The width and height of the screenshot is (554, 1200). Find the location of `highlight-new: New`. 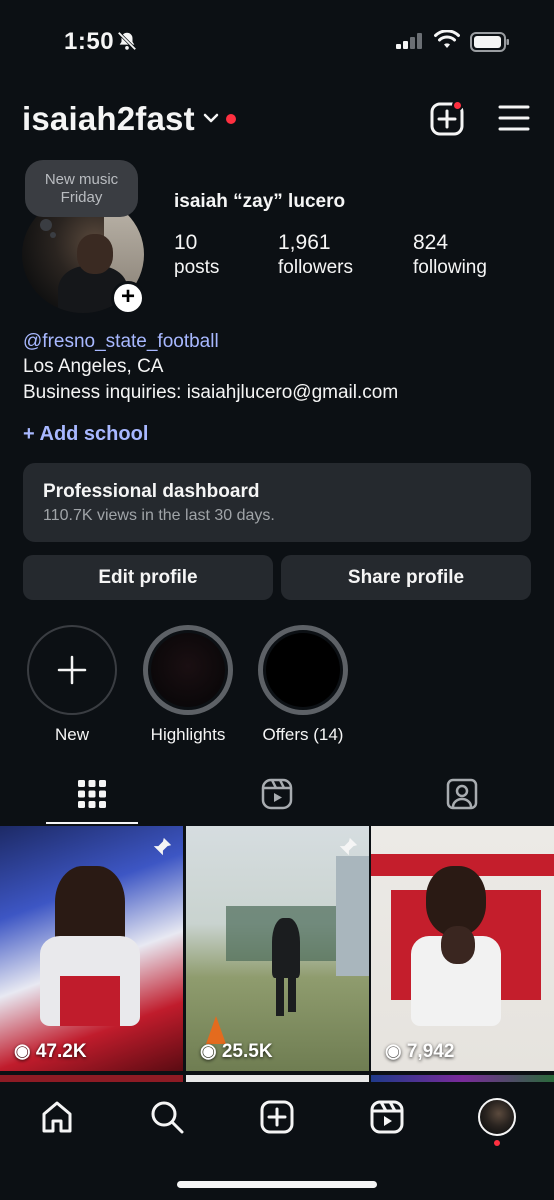

highlight-new: New is located at coordinates (72, 685).